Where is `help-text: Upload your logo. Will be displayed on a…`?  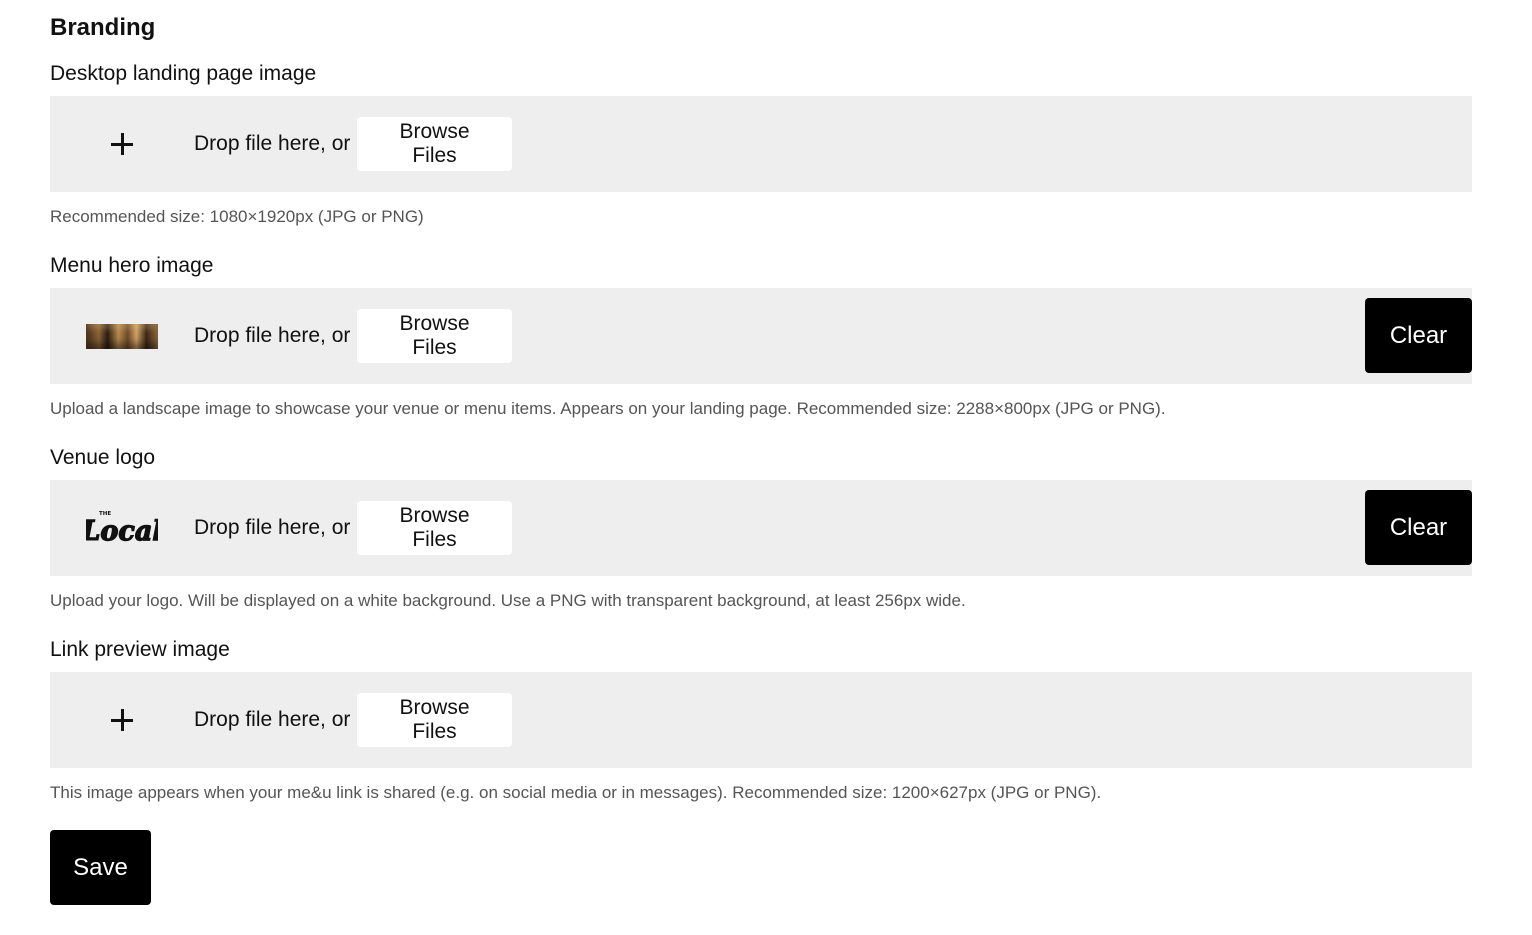 help-text: Upload your logo. Will be displayed on a… is located at coordinates (508, 600).